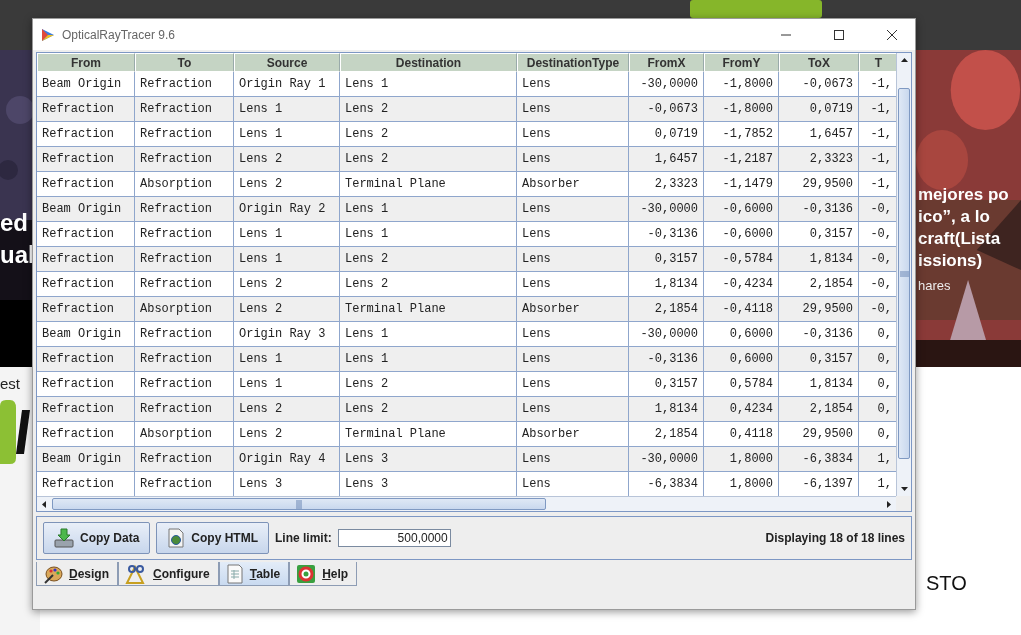 The image size is (1021, 635). I want to click on lifebuoy-icon, so click(306, 573).